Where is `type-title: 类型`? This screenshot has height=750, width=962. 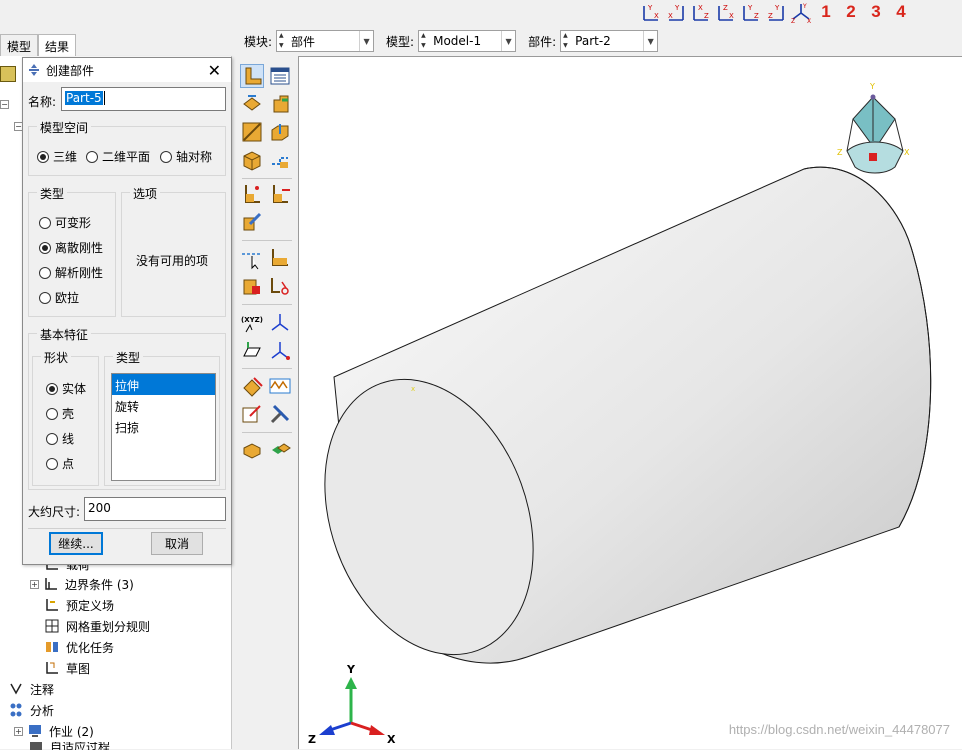
type-title: 类型 is located at coordinates (52, 193).